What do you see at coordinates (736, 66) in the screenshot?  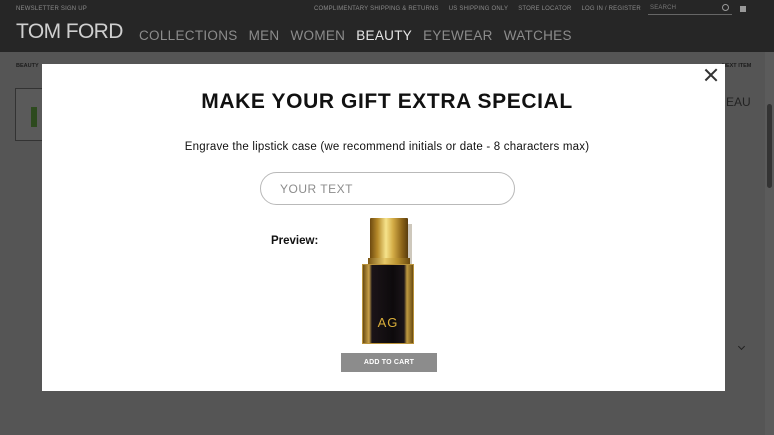 I see `next-item-link: NEXT ITEM` at bounding box center [736, 66].